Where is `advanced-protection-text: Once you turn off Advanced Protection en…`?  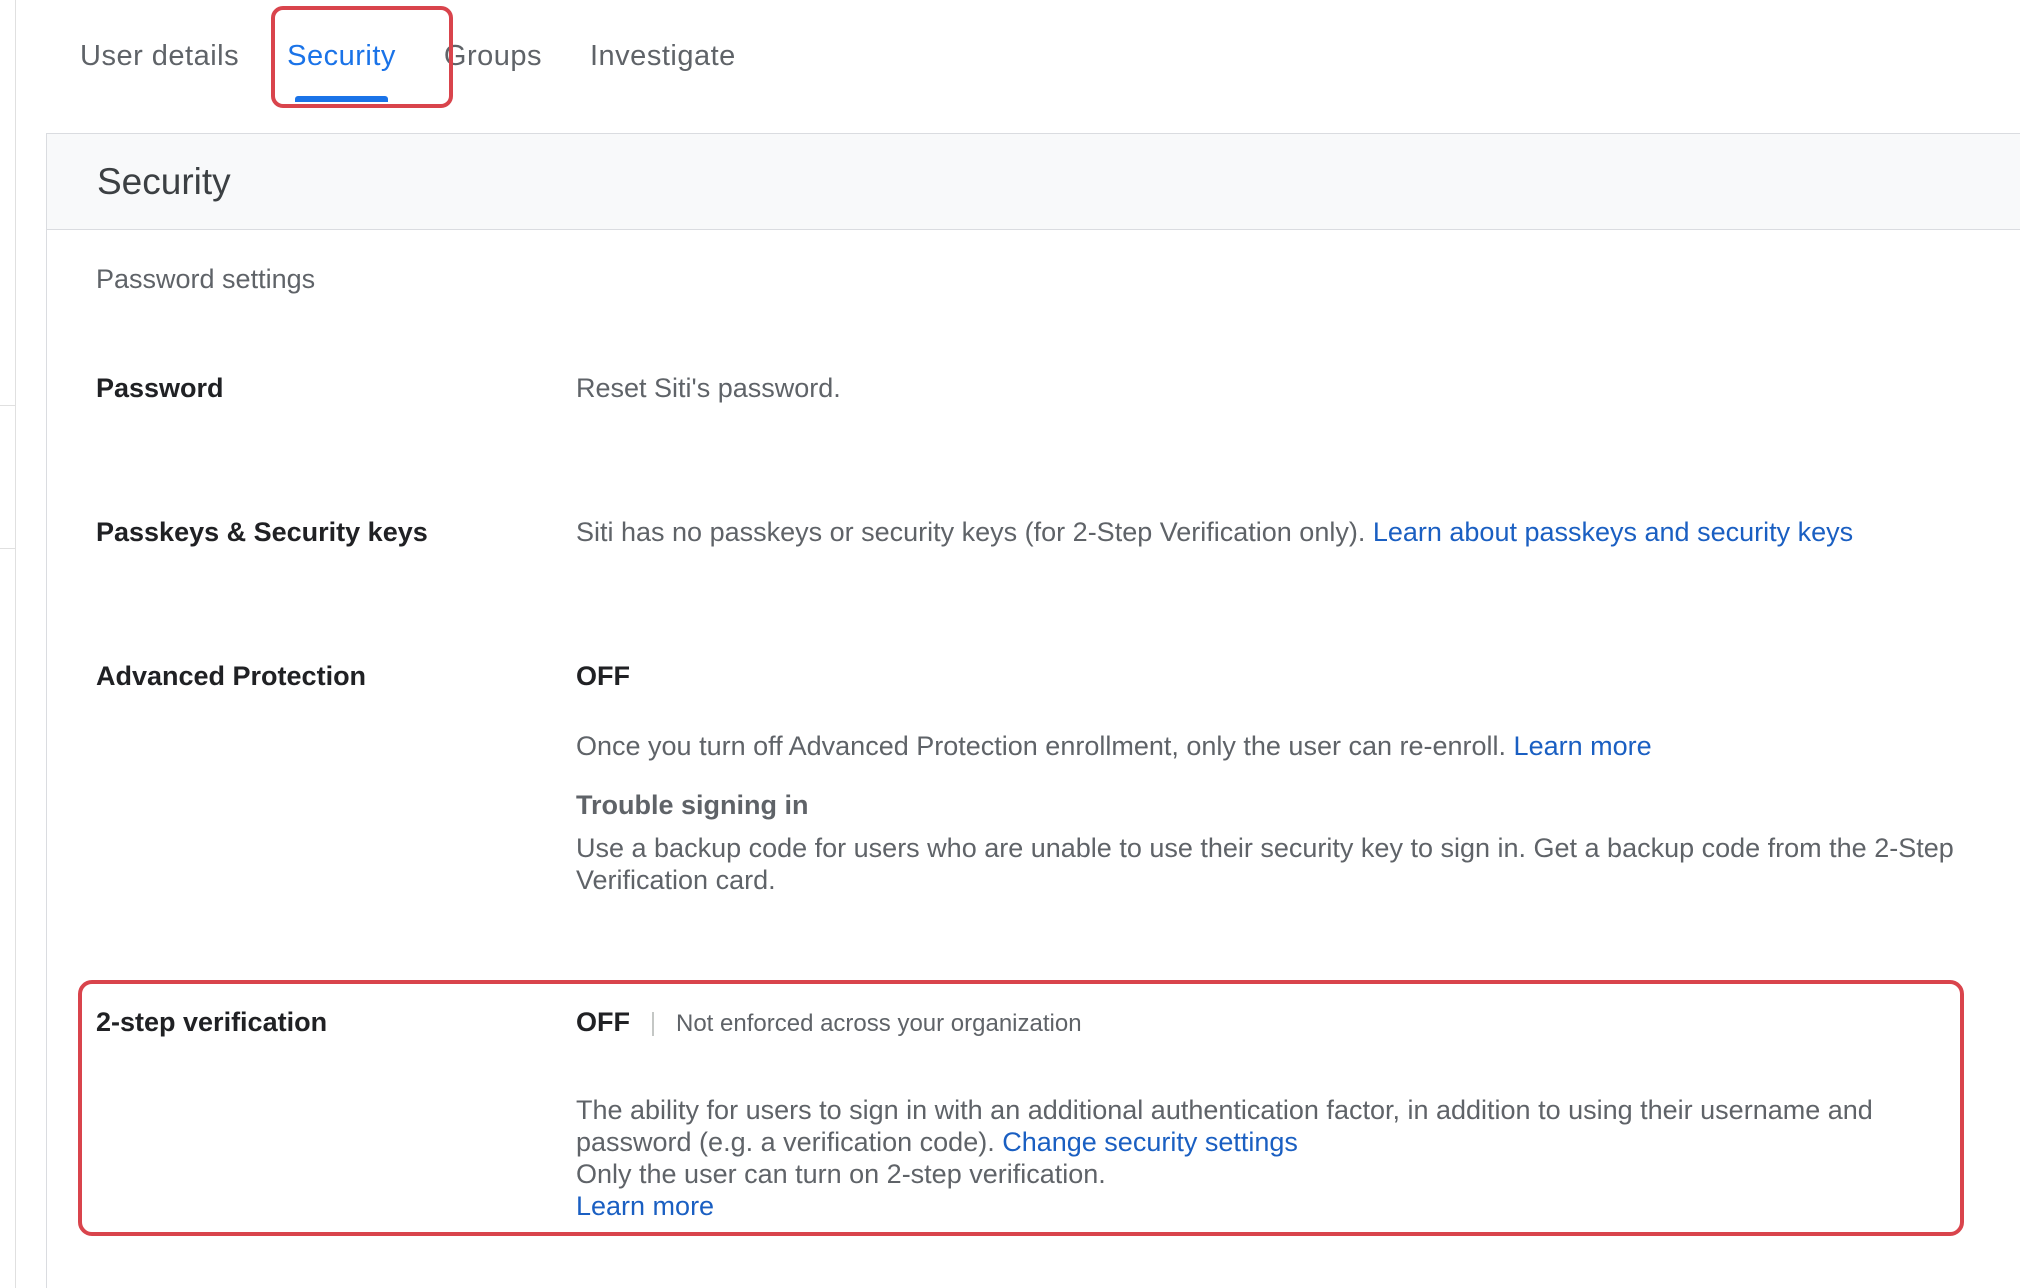 advanced-protection-text: Once you turn off Advanced Protection en… is located at coordinates (1114, 746).